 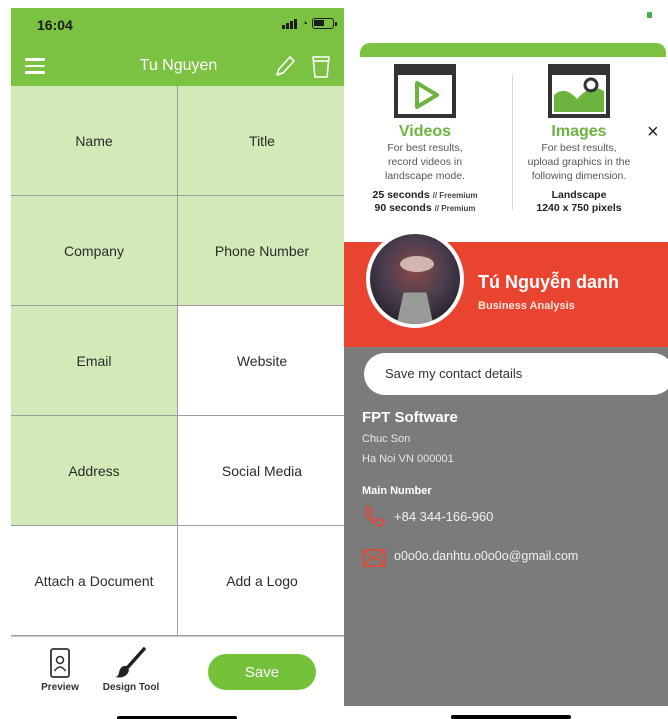 I want to click on profile-name: Tú Nguyễn danh, so click(x=548, y=282).